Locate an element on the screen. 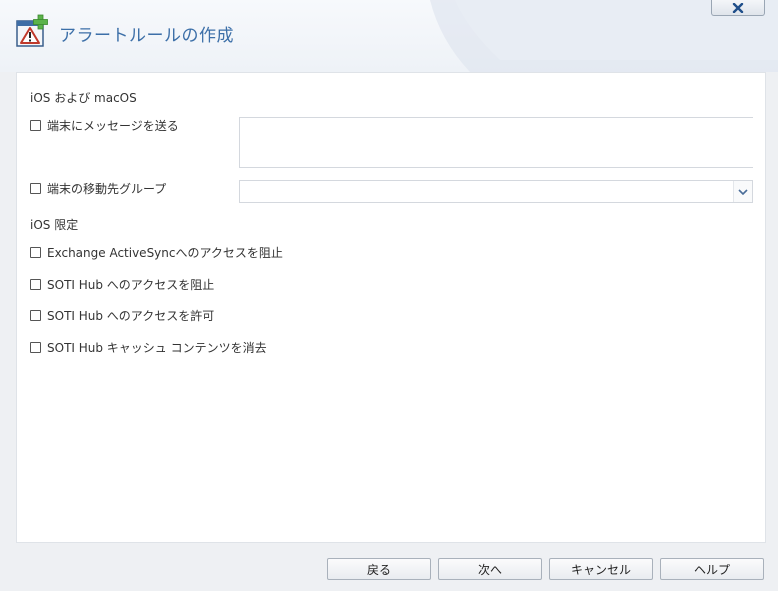 The width and height of the screenshot is (778, 591). dialog-title: アラートルールの作成 is located at coordinates (146, 36).